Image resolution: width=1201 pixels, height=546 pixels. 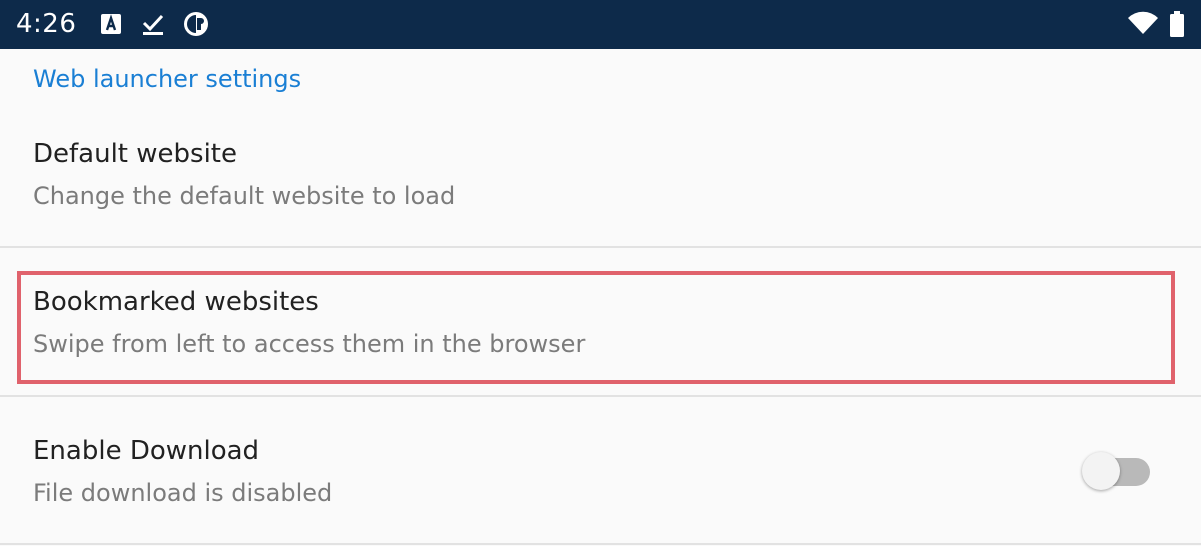 What do you see at coordinates (46, 24) in the screenshot?
I see `status-time: 4:26` at bounding box center [46, 24].